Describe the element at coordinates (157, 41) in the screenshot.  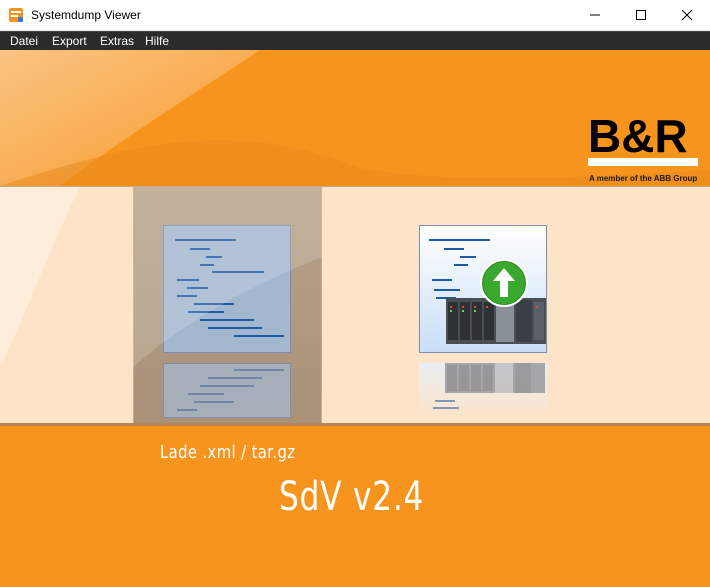
I see `menu-hilfe: Hilfe` at that location.